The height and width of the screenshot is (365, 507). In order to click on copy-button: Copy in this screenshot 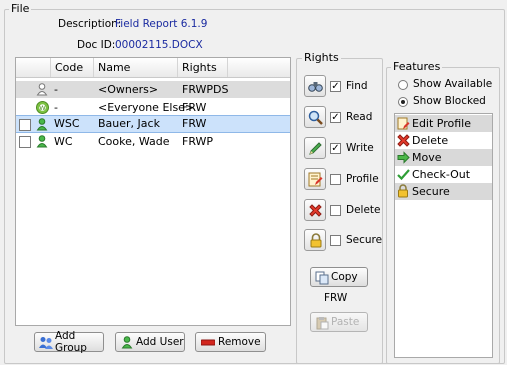, I will do `click(339, 277)`.